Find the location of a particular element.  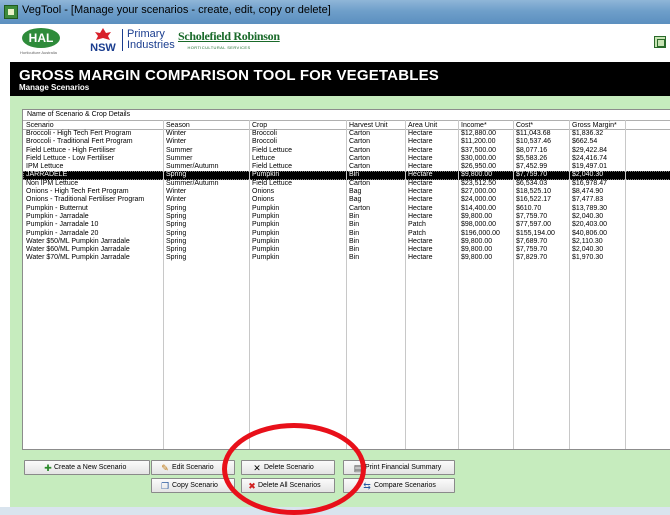

column-header-income: Income* is located at coordinates (474, 125).